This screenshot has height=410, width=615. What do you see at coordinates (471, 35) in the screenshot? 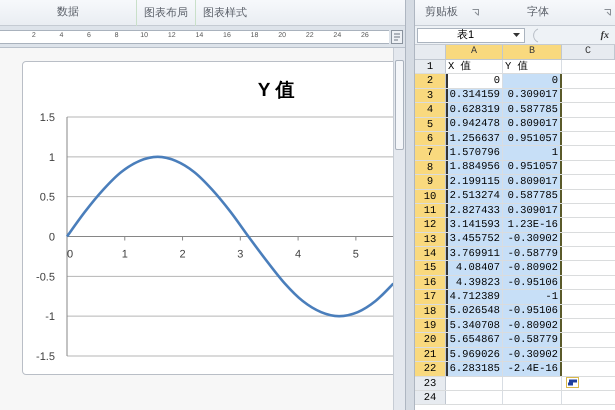
I see `name-box: 表1` at bounding box center [471, 35].